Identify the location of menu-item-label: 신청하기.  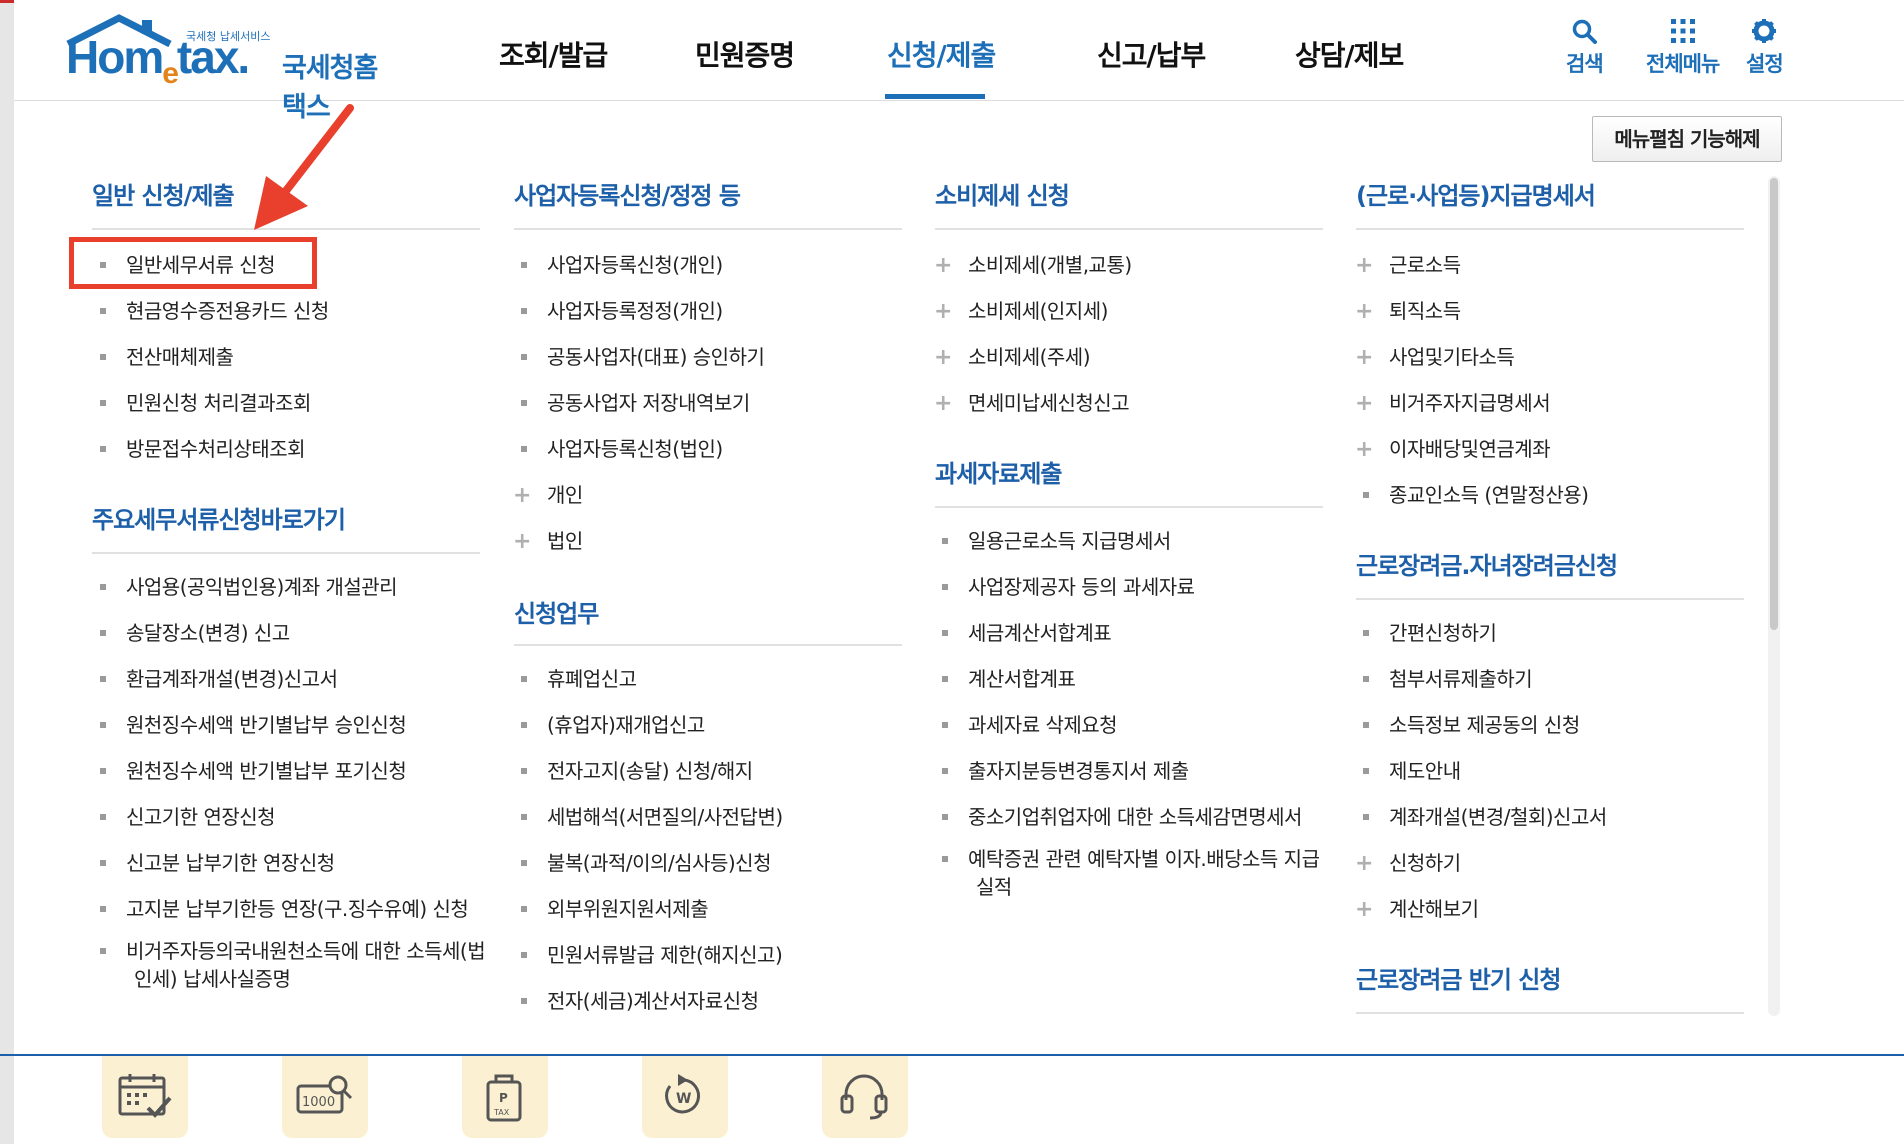
(1425, 863).